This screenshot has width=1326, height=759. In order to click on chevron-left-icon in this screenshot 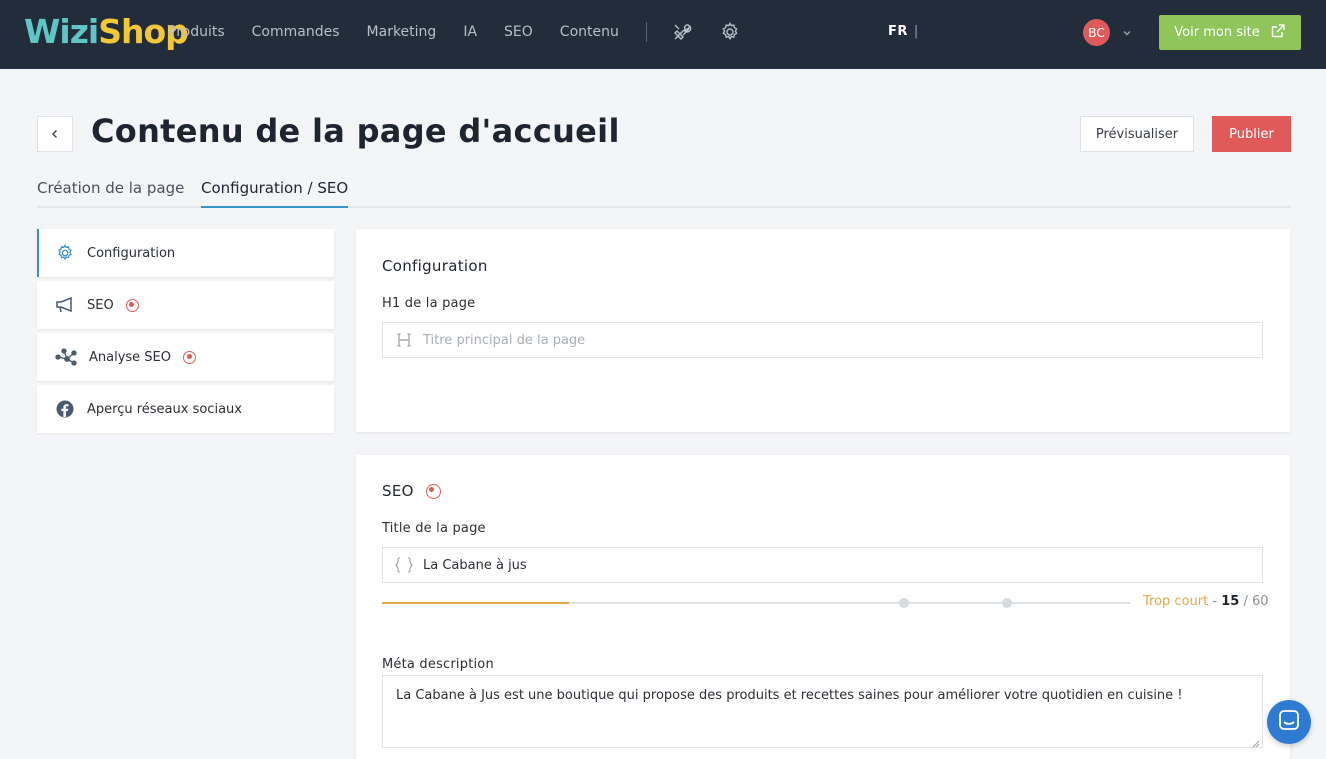, I will do `click(55, 134)`.